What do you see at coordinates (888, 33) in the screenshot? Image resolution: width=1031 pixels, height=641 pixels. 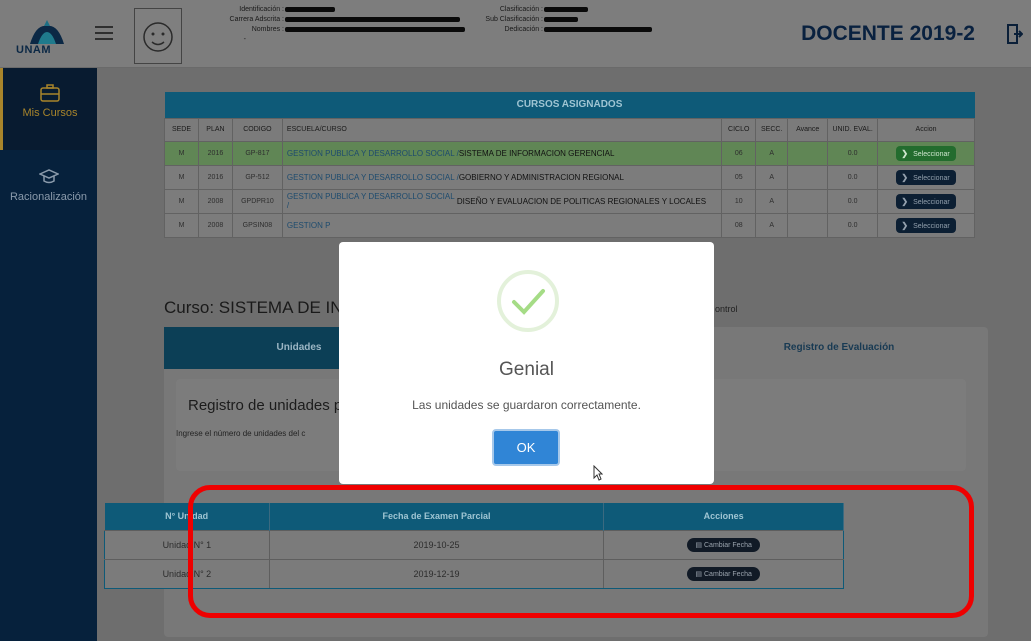 I see `page-title: DOCENTE 2019-2` at bounding box center [888, 33].